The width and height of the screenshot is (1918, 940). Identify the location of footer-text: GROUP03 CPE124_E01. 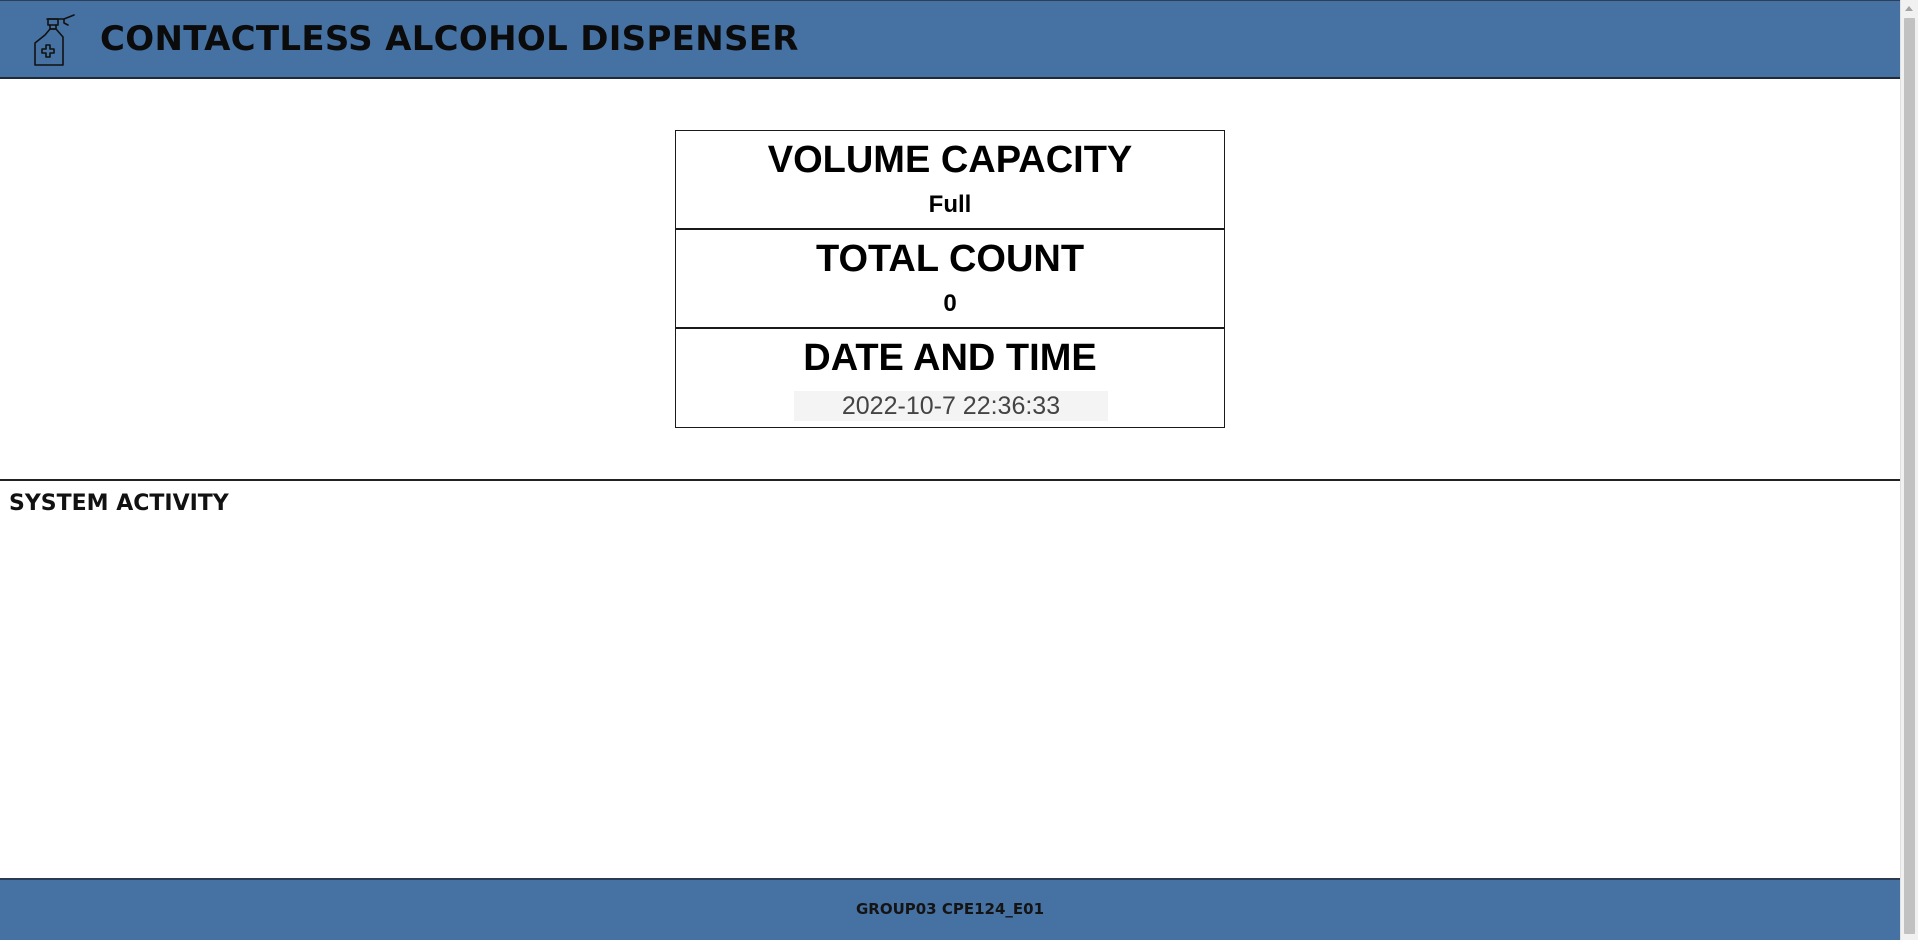
(950, 909).